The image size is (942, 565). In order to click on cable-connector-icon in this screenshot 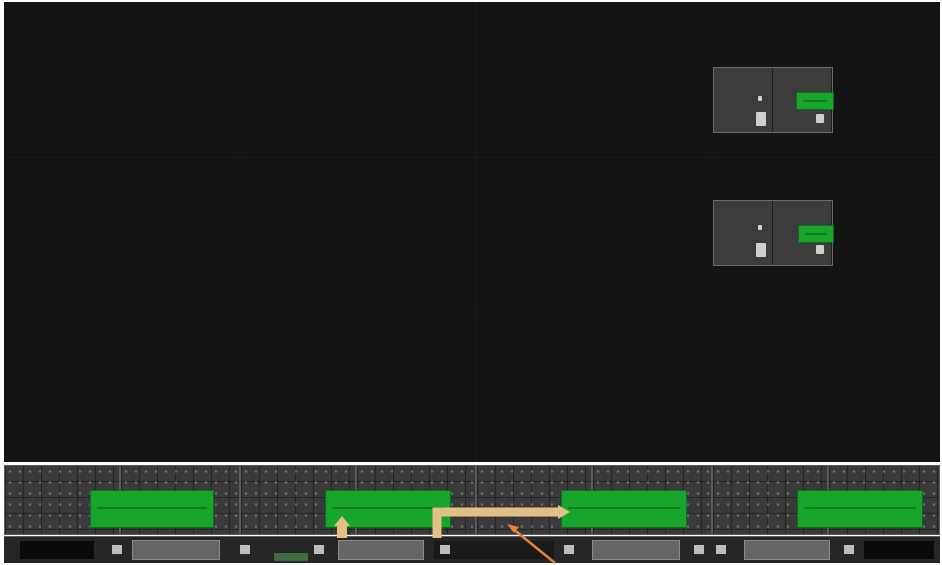, I will do `click(342, 527)`.